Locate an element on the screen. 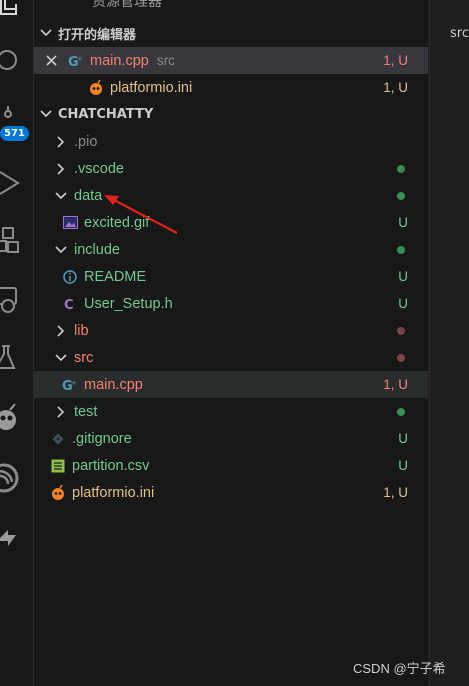  watermark: CSDN @宁子希 is located at coordinates (399, 668).